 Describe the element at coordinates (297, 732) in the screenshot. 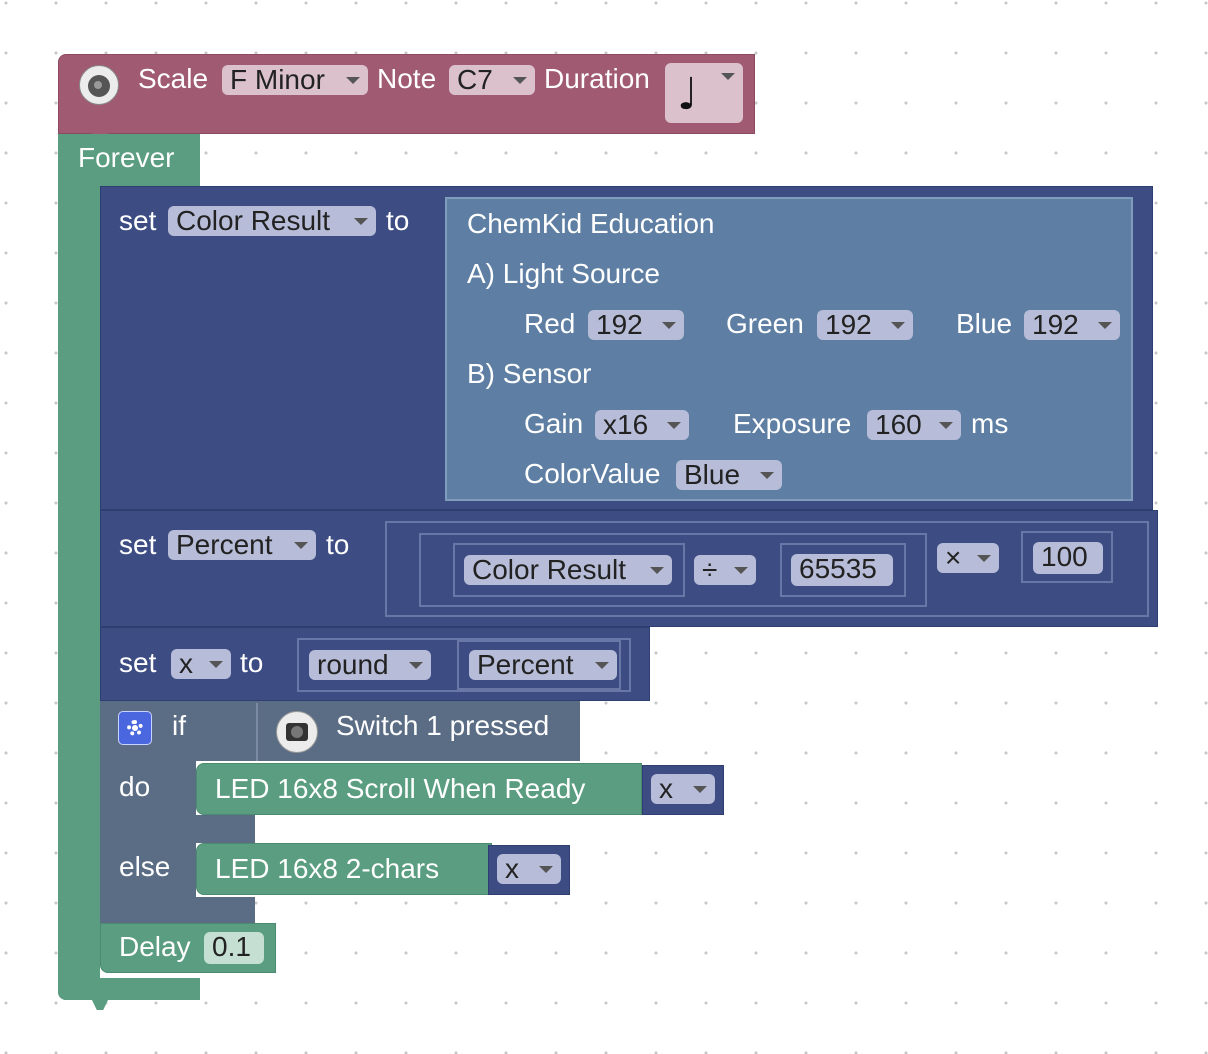

I see `button-switch-icon` at that location.